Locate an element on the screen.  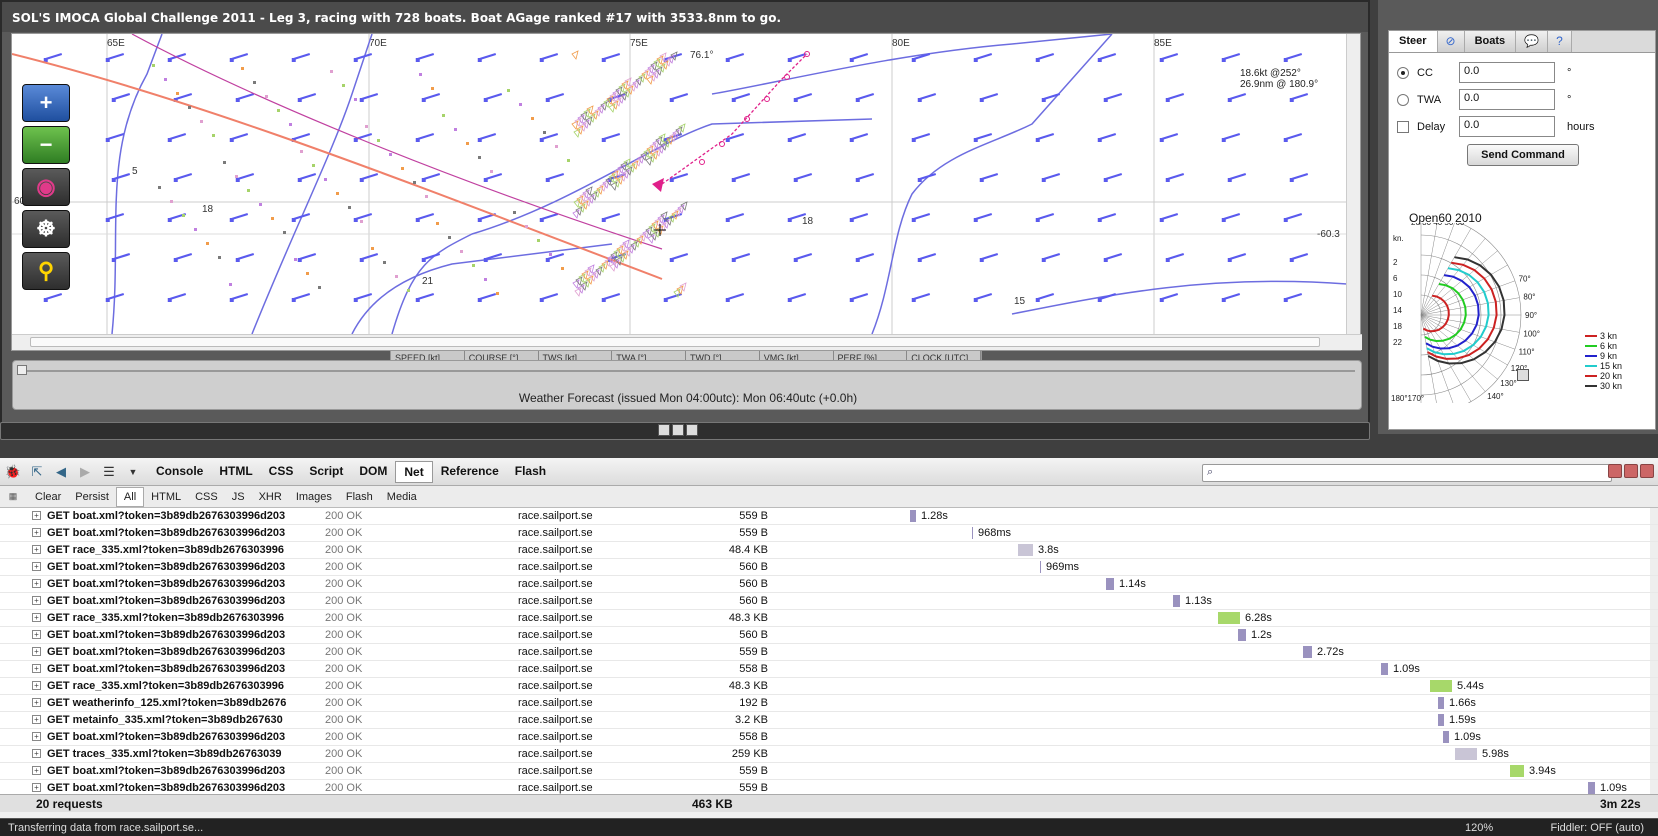
delay-checkbox is located at coordinates (1403, 126).